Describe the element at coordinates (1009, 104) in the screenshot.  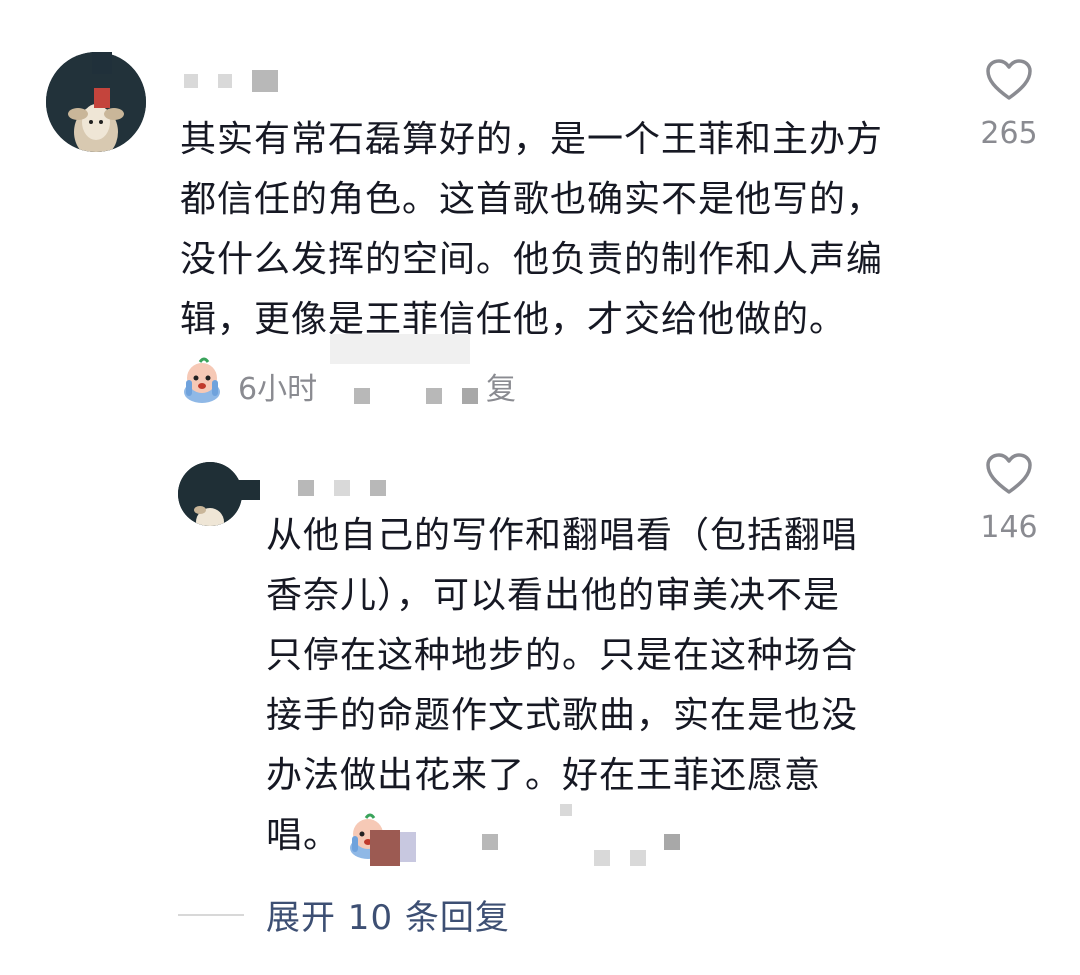
I see `like-button: 265` at that location.